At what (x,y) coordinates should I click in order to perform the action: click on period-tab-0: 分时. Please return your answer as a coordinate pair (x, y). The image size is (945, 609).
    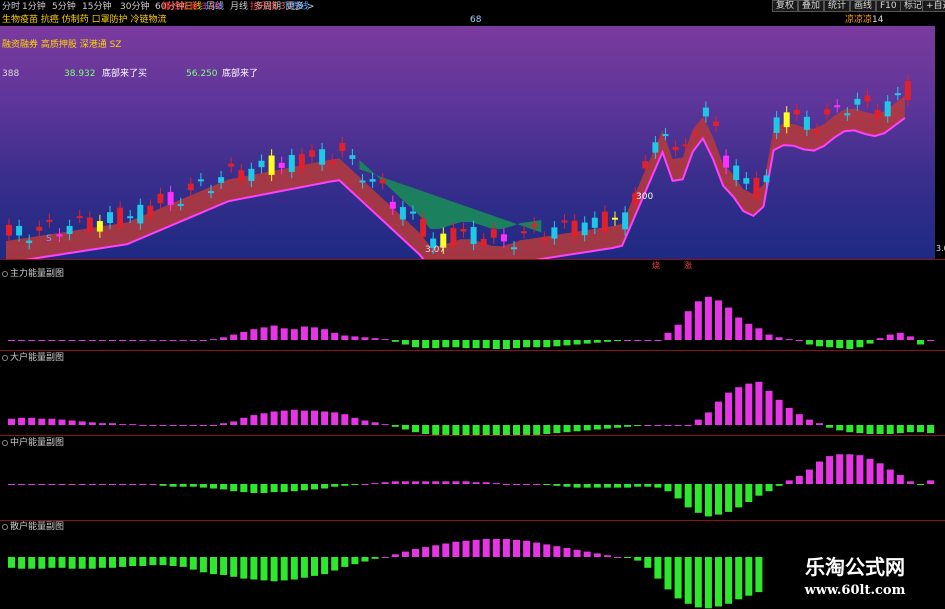
    Looking at the image, I should click on (11, 7).